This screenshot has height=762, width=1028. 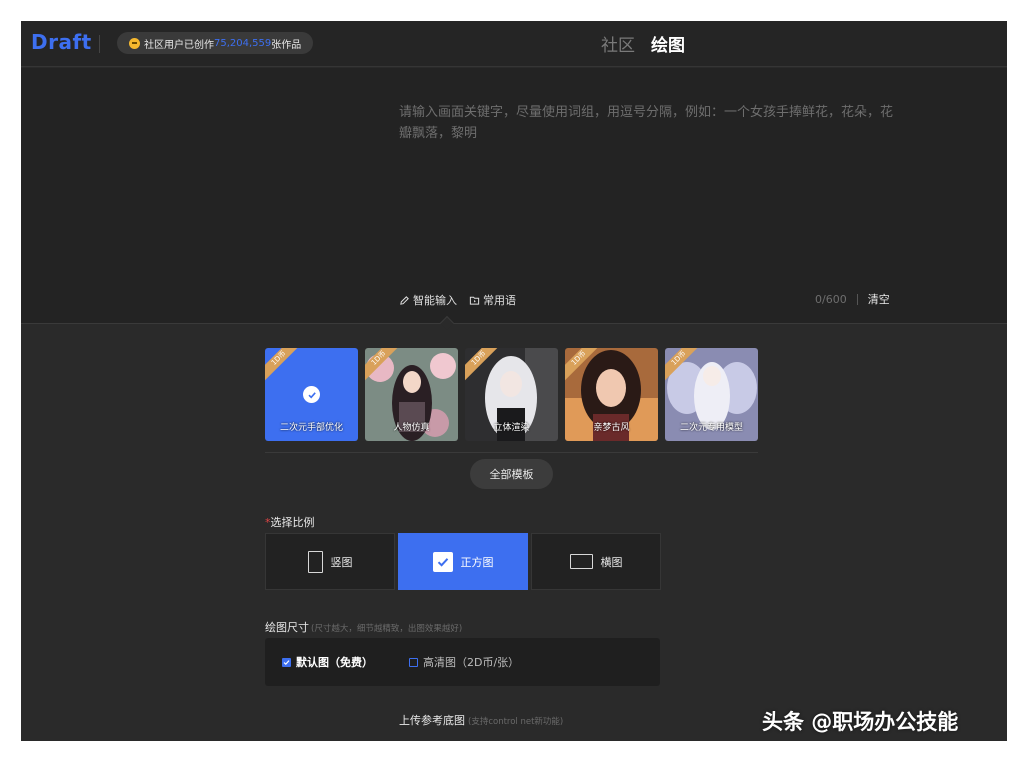 I want to click on upload-title-label: 上传参考底图, so click(x=432, y=720).